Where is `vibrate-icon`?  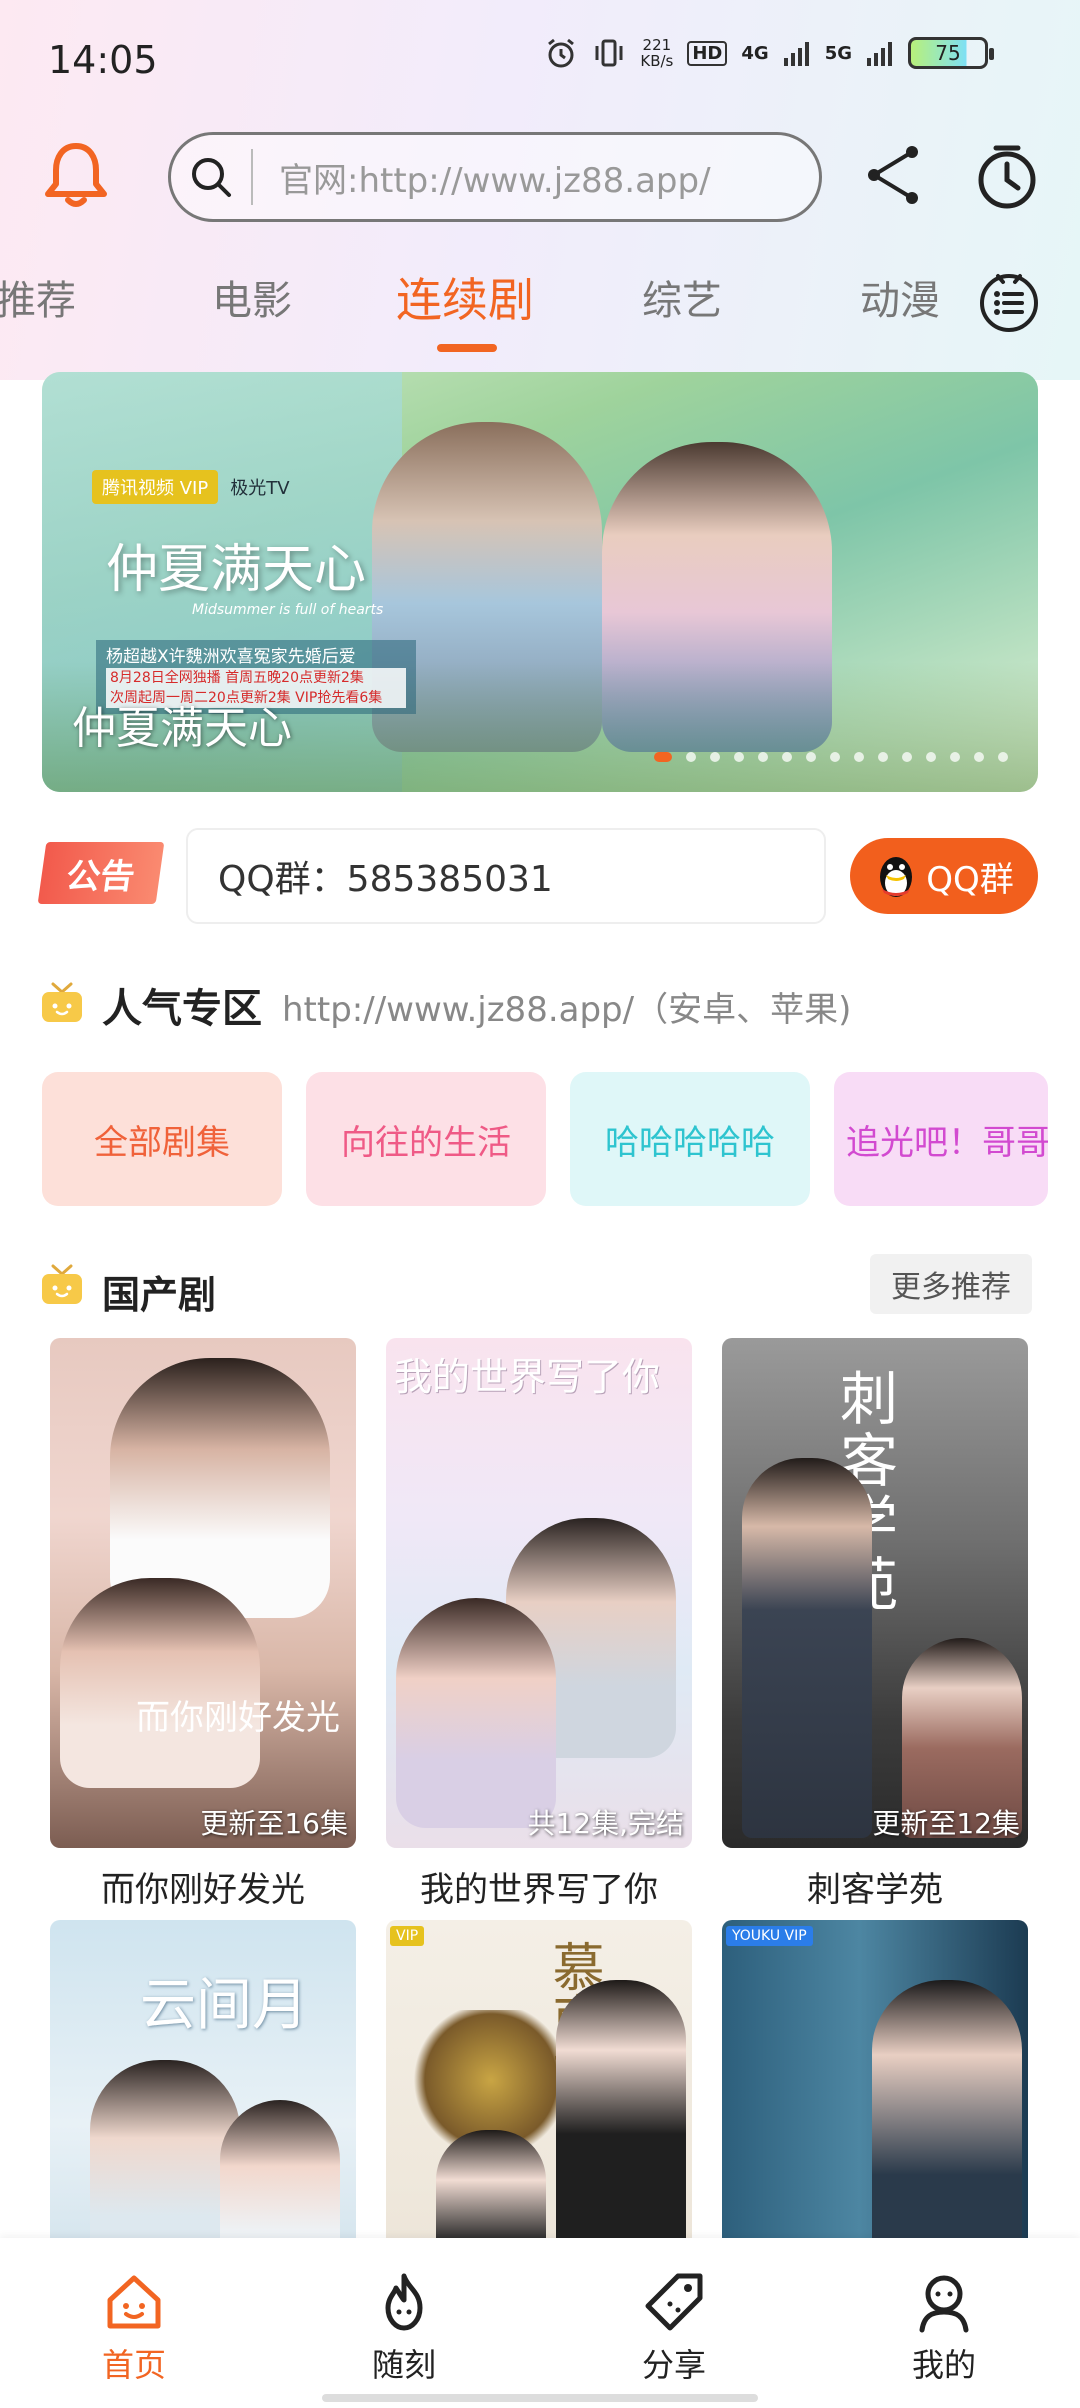 vibrate-icon is located at coordinates (609, 53).